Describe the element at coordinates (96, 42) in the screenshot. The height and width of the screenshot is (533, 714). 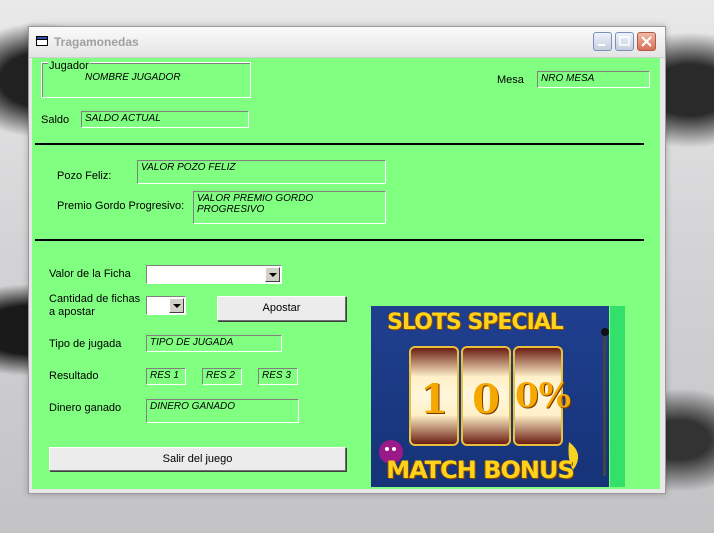
I see `window-title: Tragamonedas` at that location.